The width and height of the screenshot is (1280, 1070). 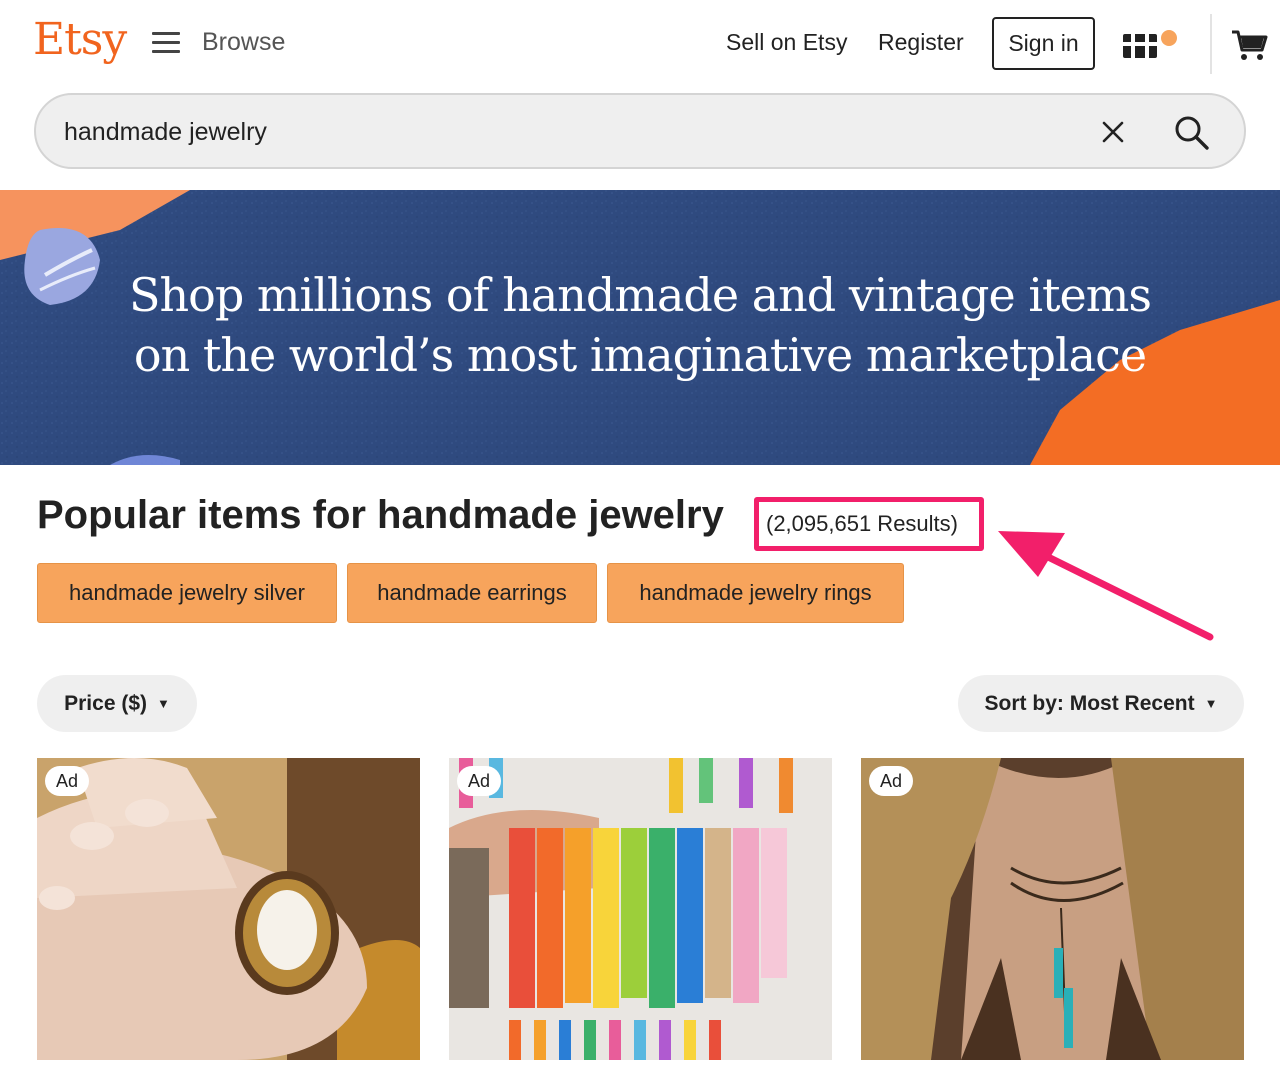 I want to click on related-search-chip: handmade jewelry silver, so click(x=187, y=593).